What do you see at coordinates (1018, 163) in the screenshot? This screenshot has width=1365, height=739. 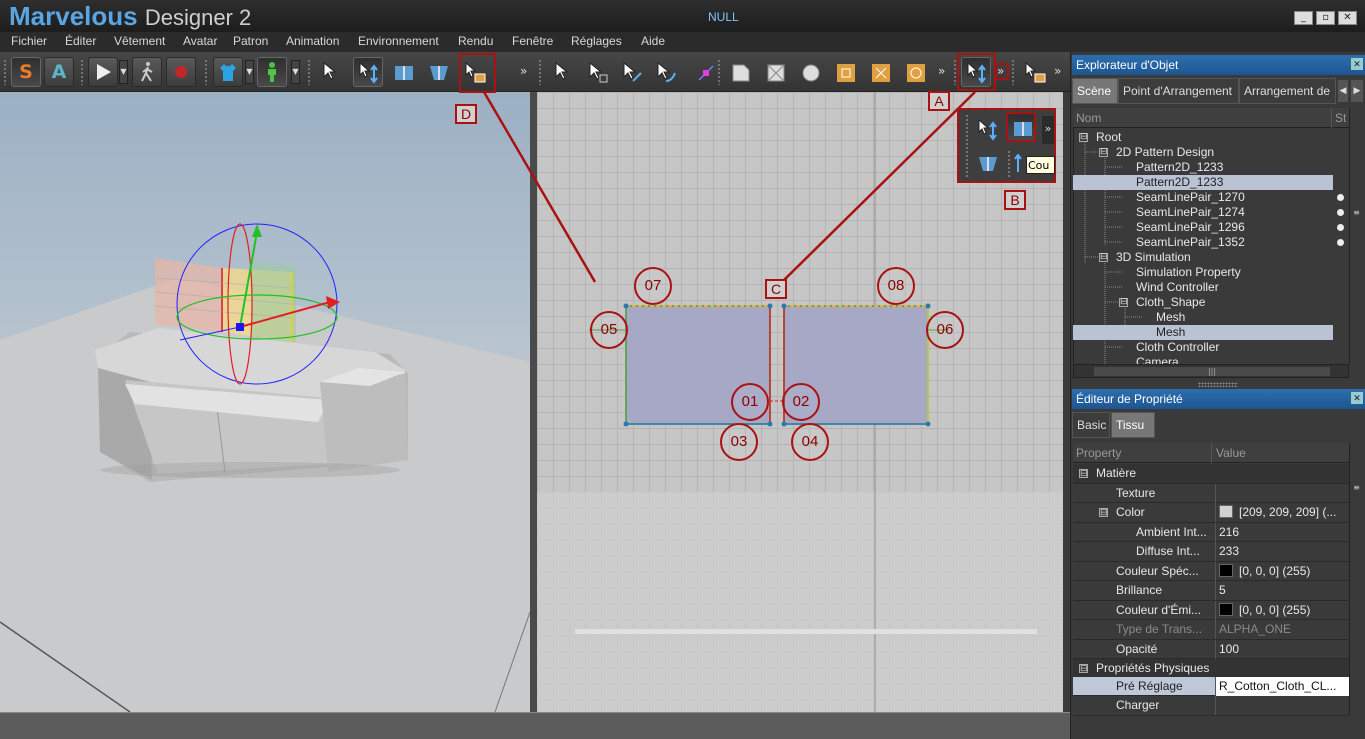 I see `sewing-icon` at bounding box center [1018, 163].